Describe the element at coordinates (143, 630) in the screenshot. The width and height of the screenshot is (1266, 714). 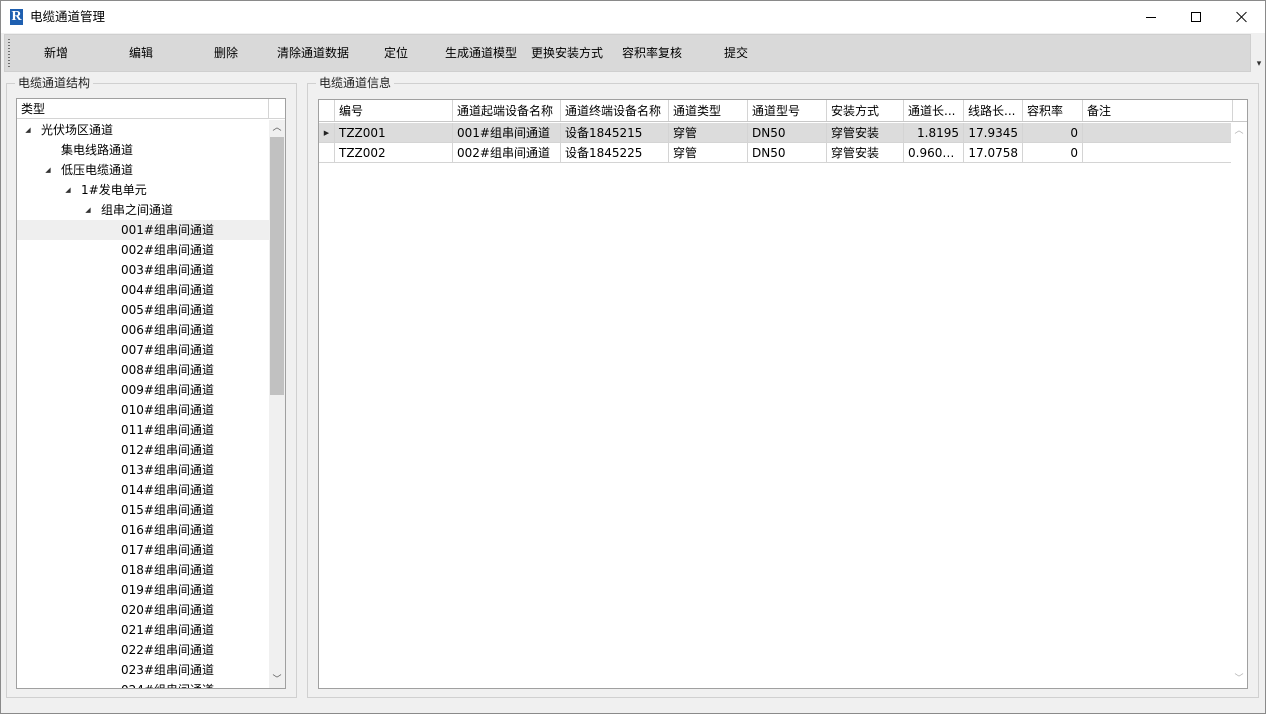
I see `tree-node: 021#组串间通道` at that location.